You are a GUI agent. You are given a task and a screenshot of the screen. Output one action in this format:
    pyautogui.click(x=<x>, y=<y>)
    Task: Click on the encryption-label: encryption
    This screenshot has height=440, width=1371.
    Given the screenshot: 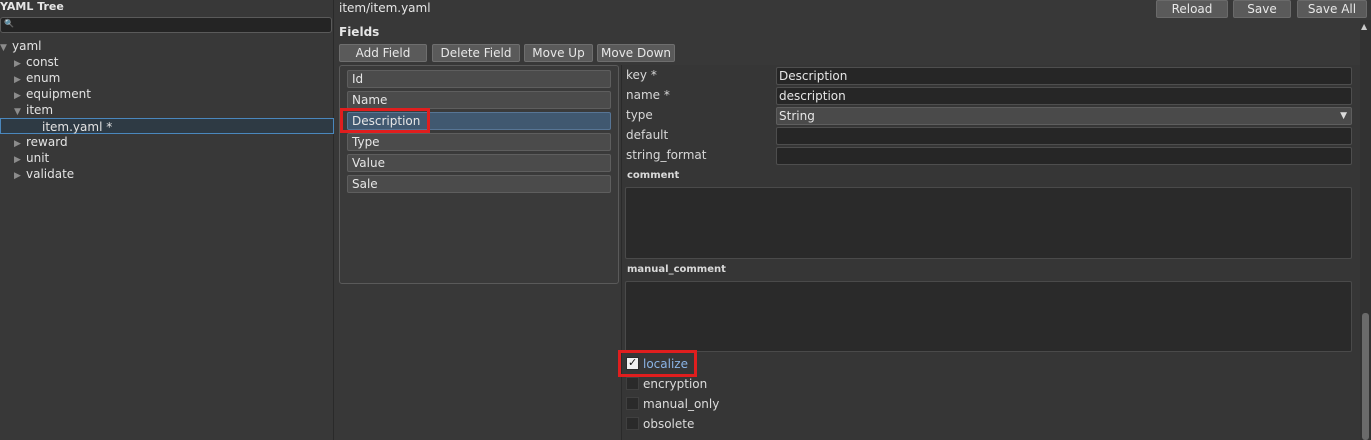 What is the action you would take?
    pyautogui.click(x=675, y=384)
    